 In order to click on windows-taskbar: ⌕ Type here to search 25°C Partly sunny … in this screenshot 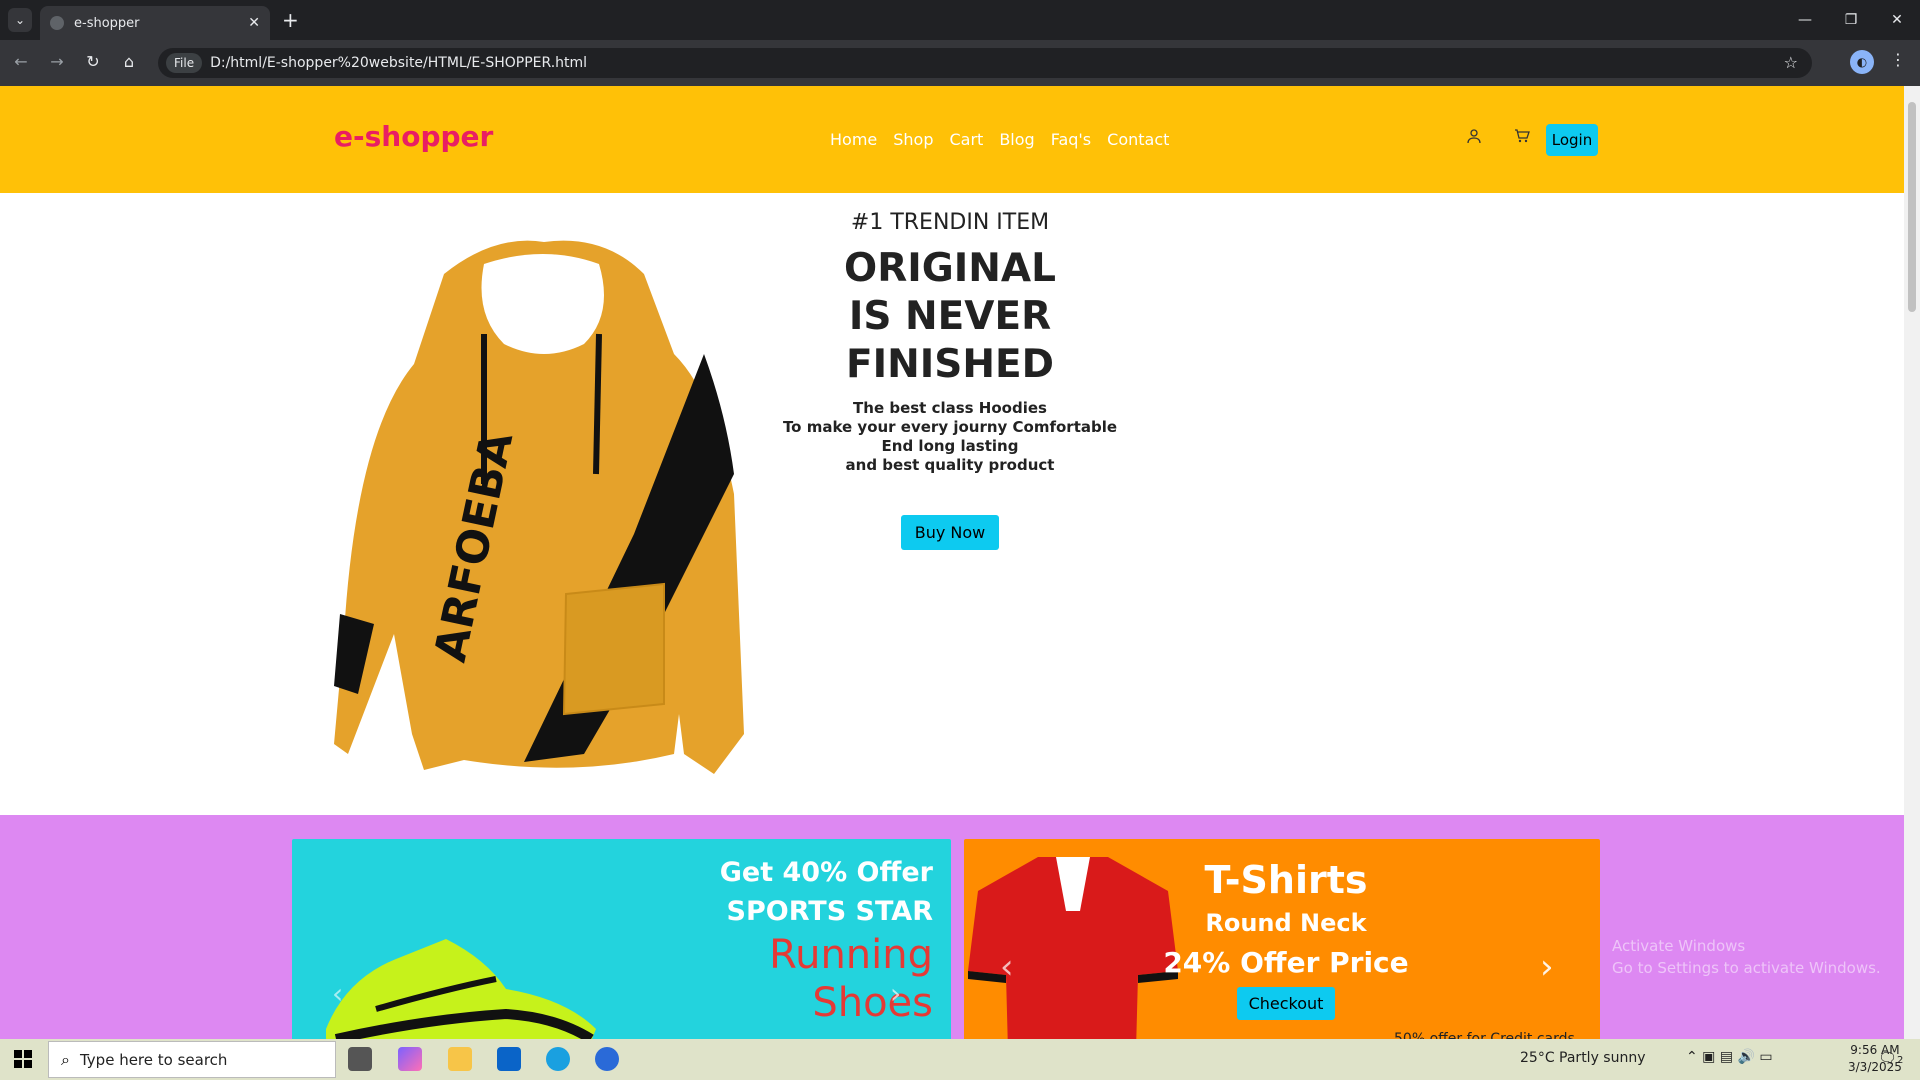, I will do `click(960, 1059)`.